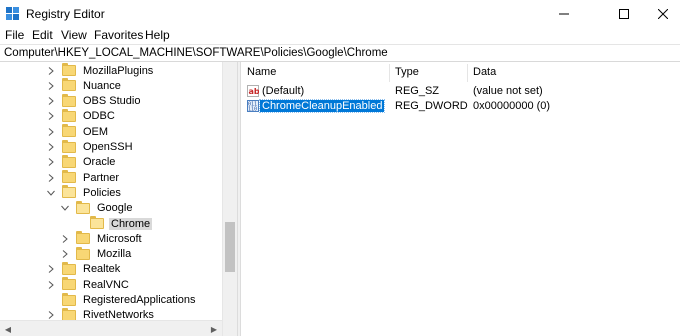  Describe the element at coordinates (81, 162) in the screenshot. I see `tree-item-oracle: Oracle` at that location.